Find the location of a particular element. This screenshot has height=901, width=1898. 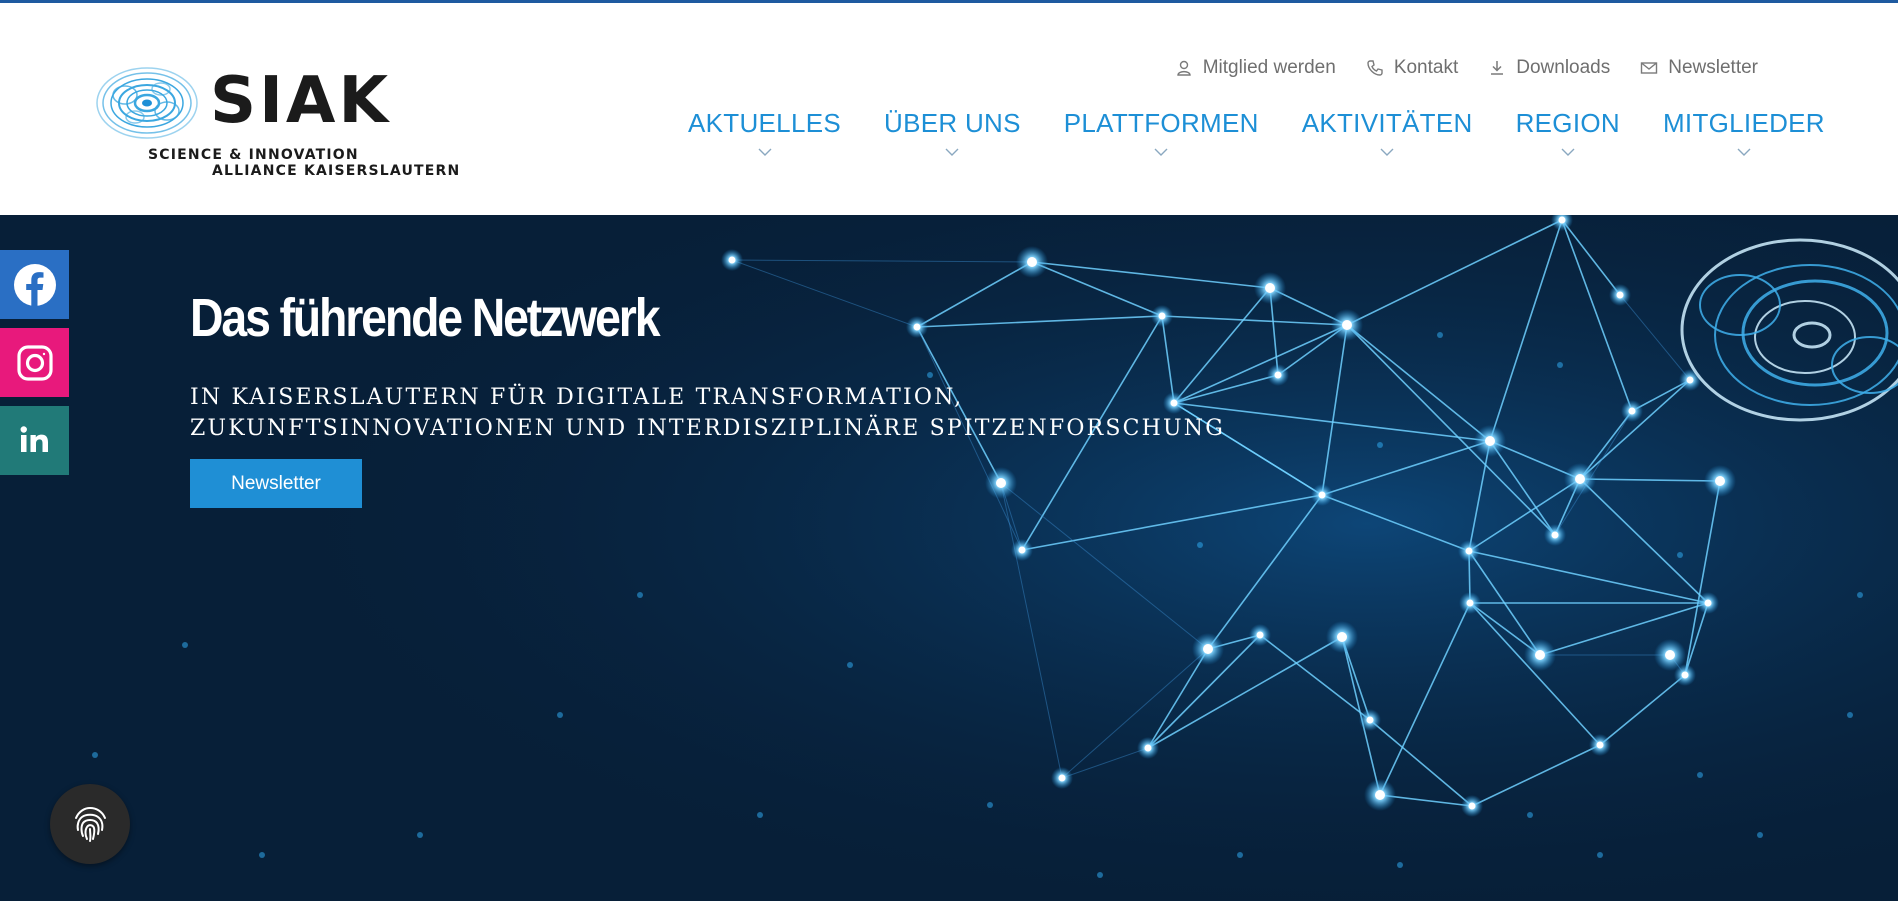

logo-tagline-line2: ALLIANCE KAISERSLAUTERN is located at coordinates (336, 171).